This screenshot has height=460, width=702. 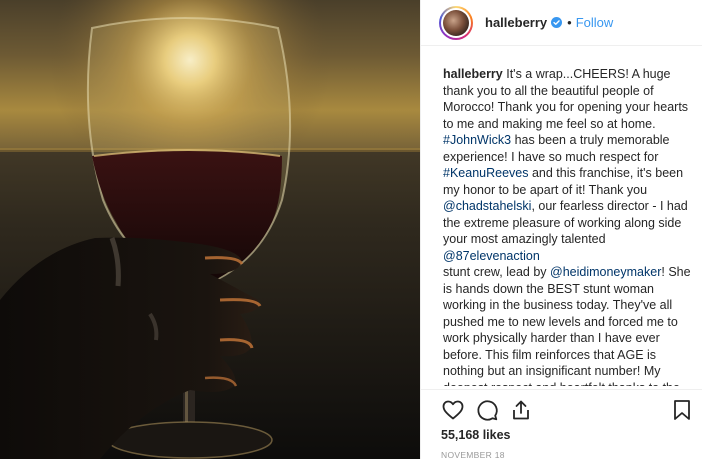 I want to click on post-header: halleberry • Follow, so click(x=561, y=23).